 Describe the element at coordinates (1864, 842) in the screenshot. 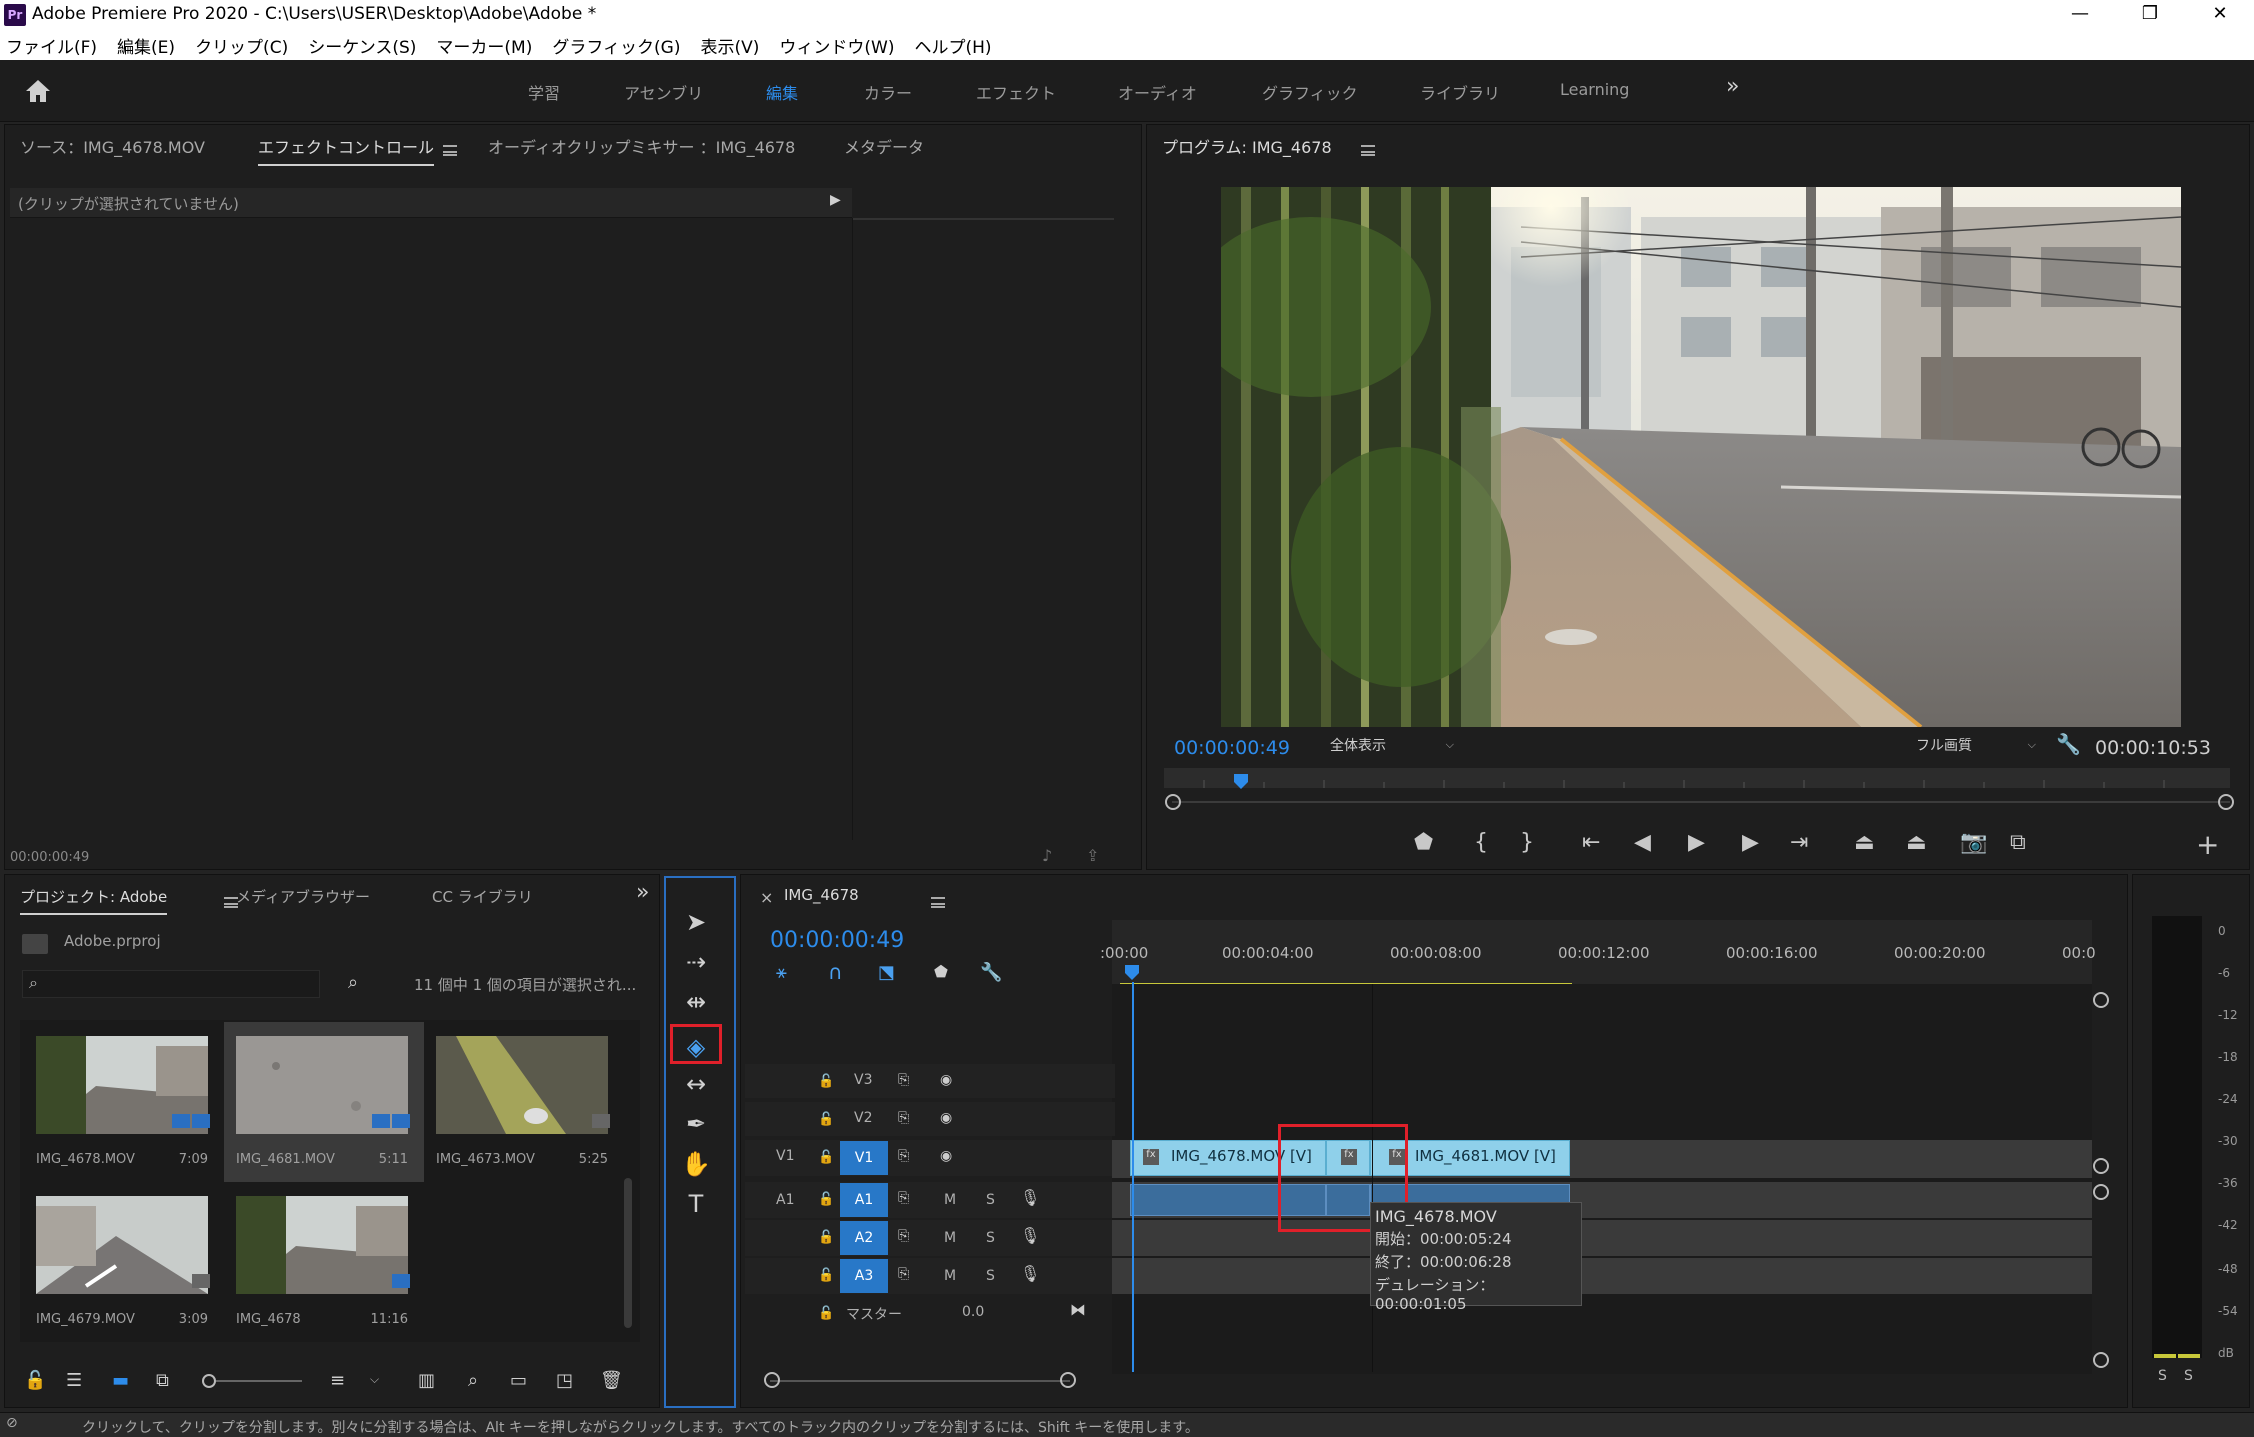

I see `lift-icon: ⏏` at that location.